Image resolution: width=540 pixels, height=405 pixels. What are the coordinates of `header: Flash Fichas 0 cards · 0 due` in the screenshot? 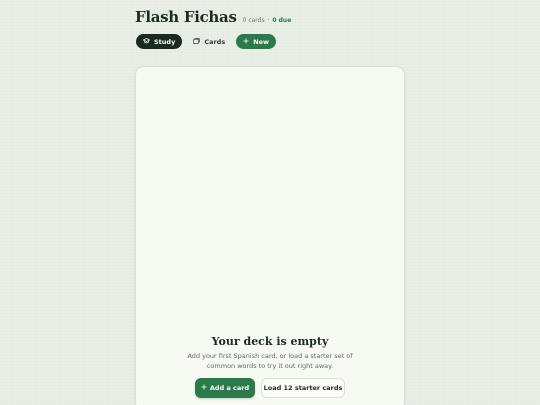 It's located at (213, 17).